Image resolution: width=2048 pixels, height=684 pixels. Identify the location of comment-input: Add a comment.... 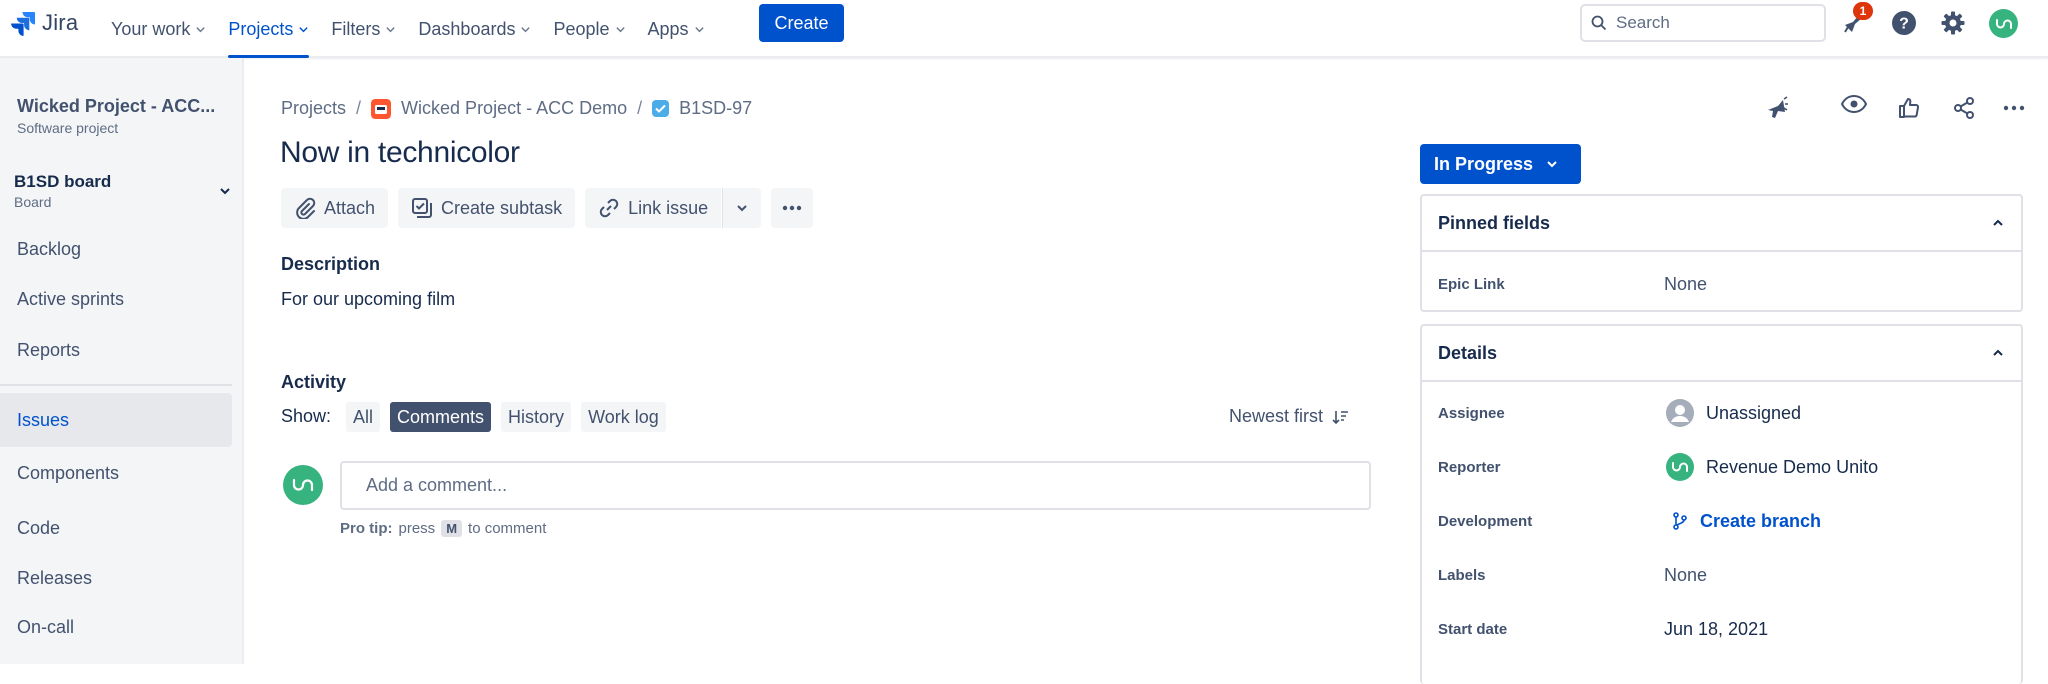
(855, 485).